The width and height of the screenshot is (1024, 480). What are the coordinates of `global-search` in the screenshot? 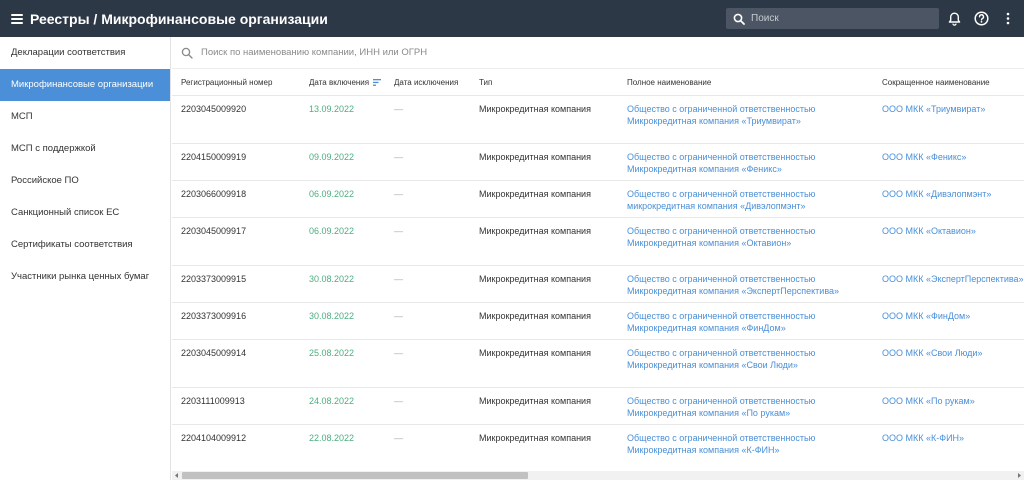 It's located at (832, 18).